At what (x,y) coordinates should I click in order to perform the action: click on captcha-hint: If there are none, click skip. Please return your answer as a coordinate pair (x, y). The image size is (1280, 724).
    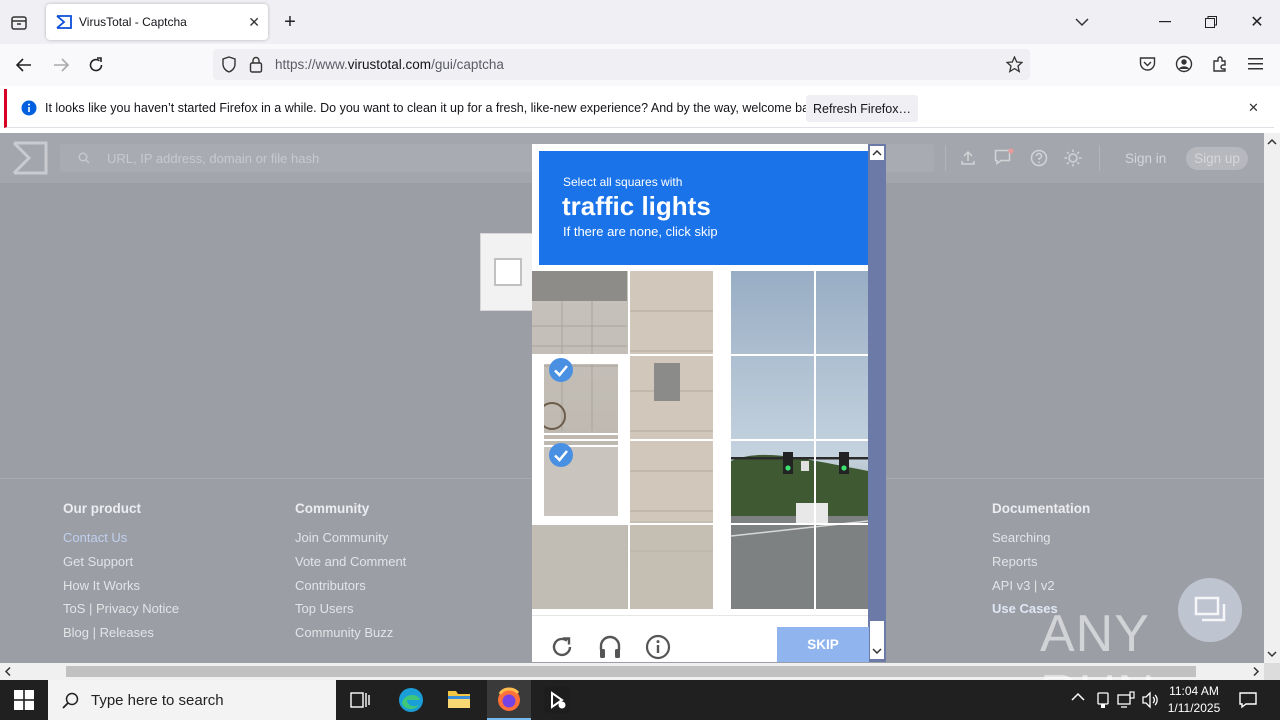
    Looking at the image, I should click on (640, 231).